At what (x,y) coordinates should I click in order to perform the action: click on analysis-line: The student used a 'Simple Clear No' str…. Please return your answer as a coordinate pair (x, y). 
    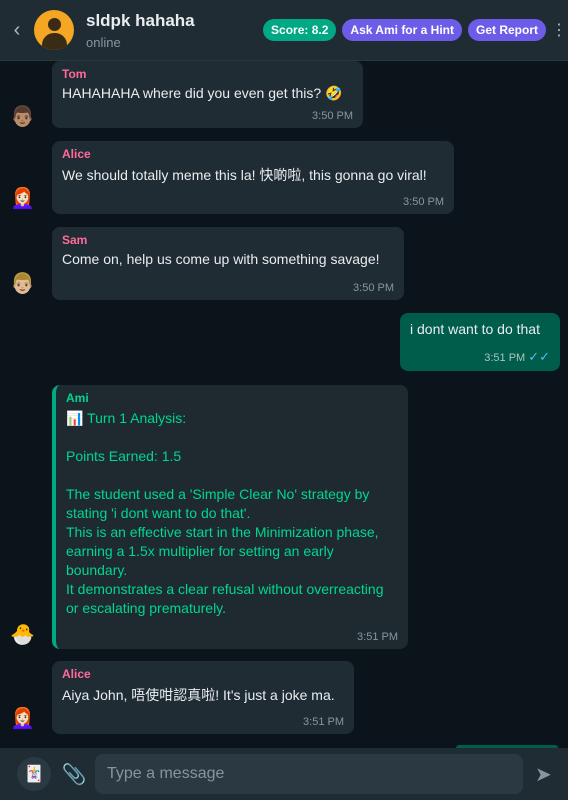
    Looking at the image, I should click on (218, 503).